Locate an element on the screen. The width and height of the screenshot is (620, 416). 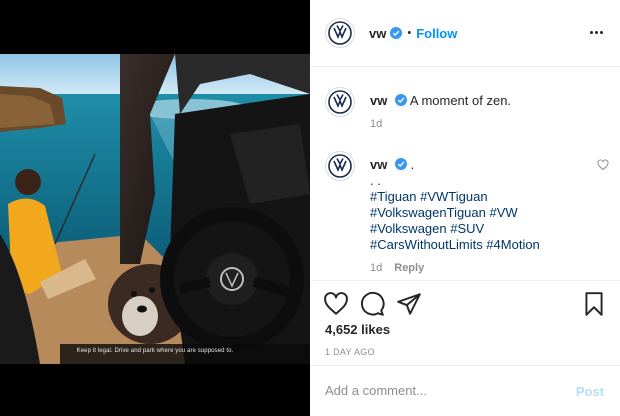
likes-count: 4,652 likes is located at coordinates (357, 329).